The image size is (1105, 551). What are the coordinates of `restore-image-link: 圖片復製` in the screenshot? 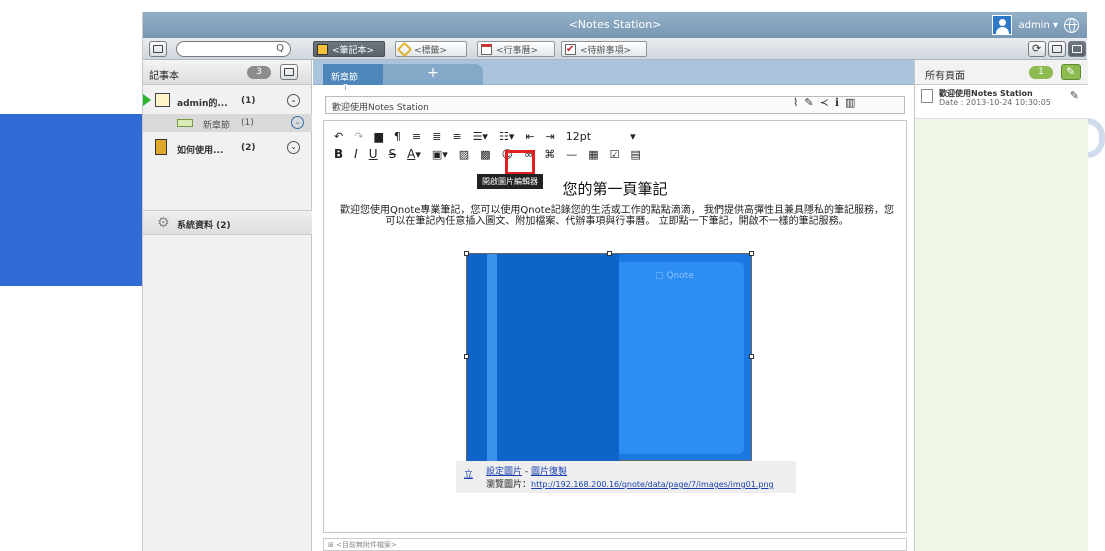 It's located at (549, 472).